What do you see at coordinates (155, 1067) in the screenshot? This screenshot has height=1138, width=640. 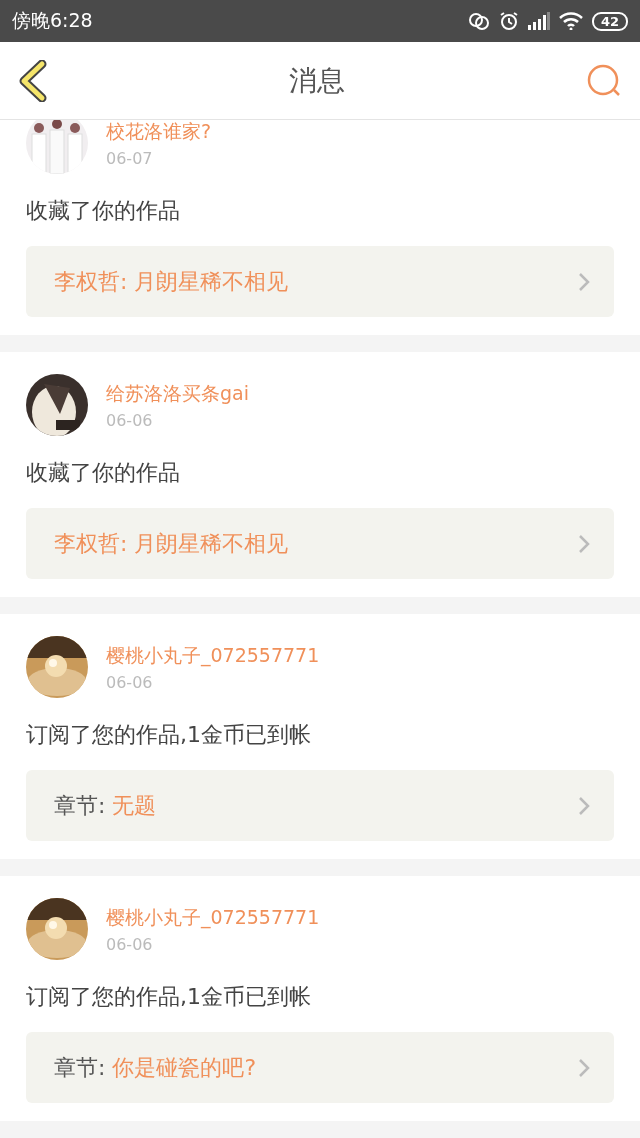 I see `work-title: 章节: 你是碰瓷的吧?` at bounding box center [155, 1067].